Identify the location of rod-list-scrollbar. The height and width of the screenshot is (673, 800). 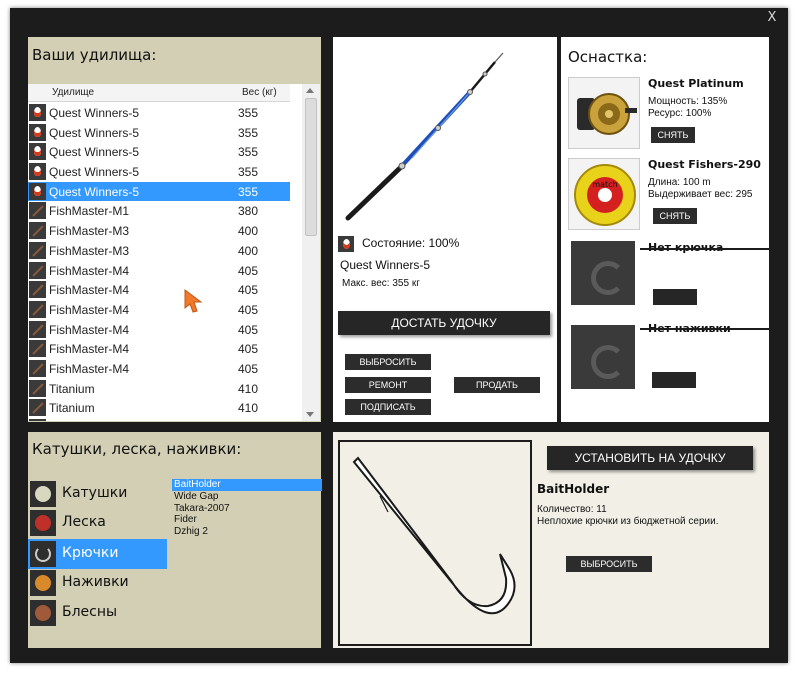
(311, 252).